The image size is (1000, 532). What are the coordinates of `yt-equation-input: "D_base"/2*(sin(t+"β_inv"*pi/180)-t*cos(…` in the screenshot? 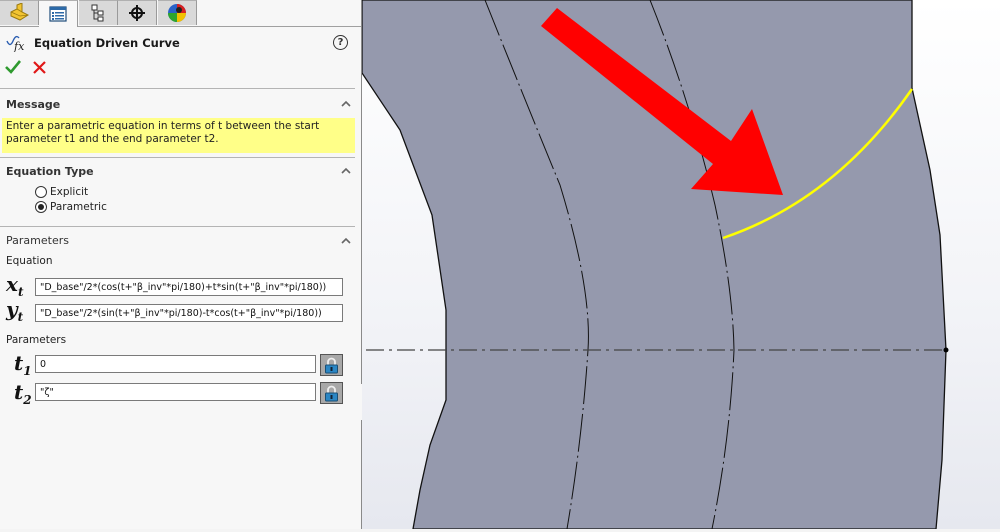 It's located at (189, 313).